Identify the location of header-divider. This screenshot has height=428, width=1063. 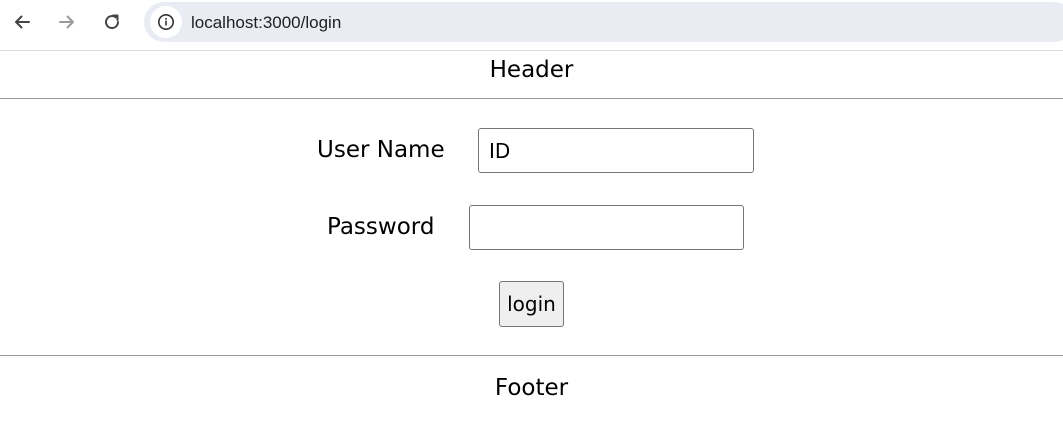
(531, 98).